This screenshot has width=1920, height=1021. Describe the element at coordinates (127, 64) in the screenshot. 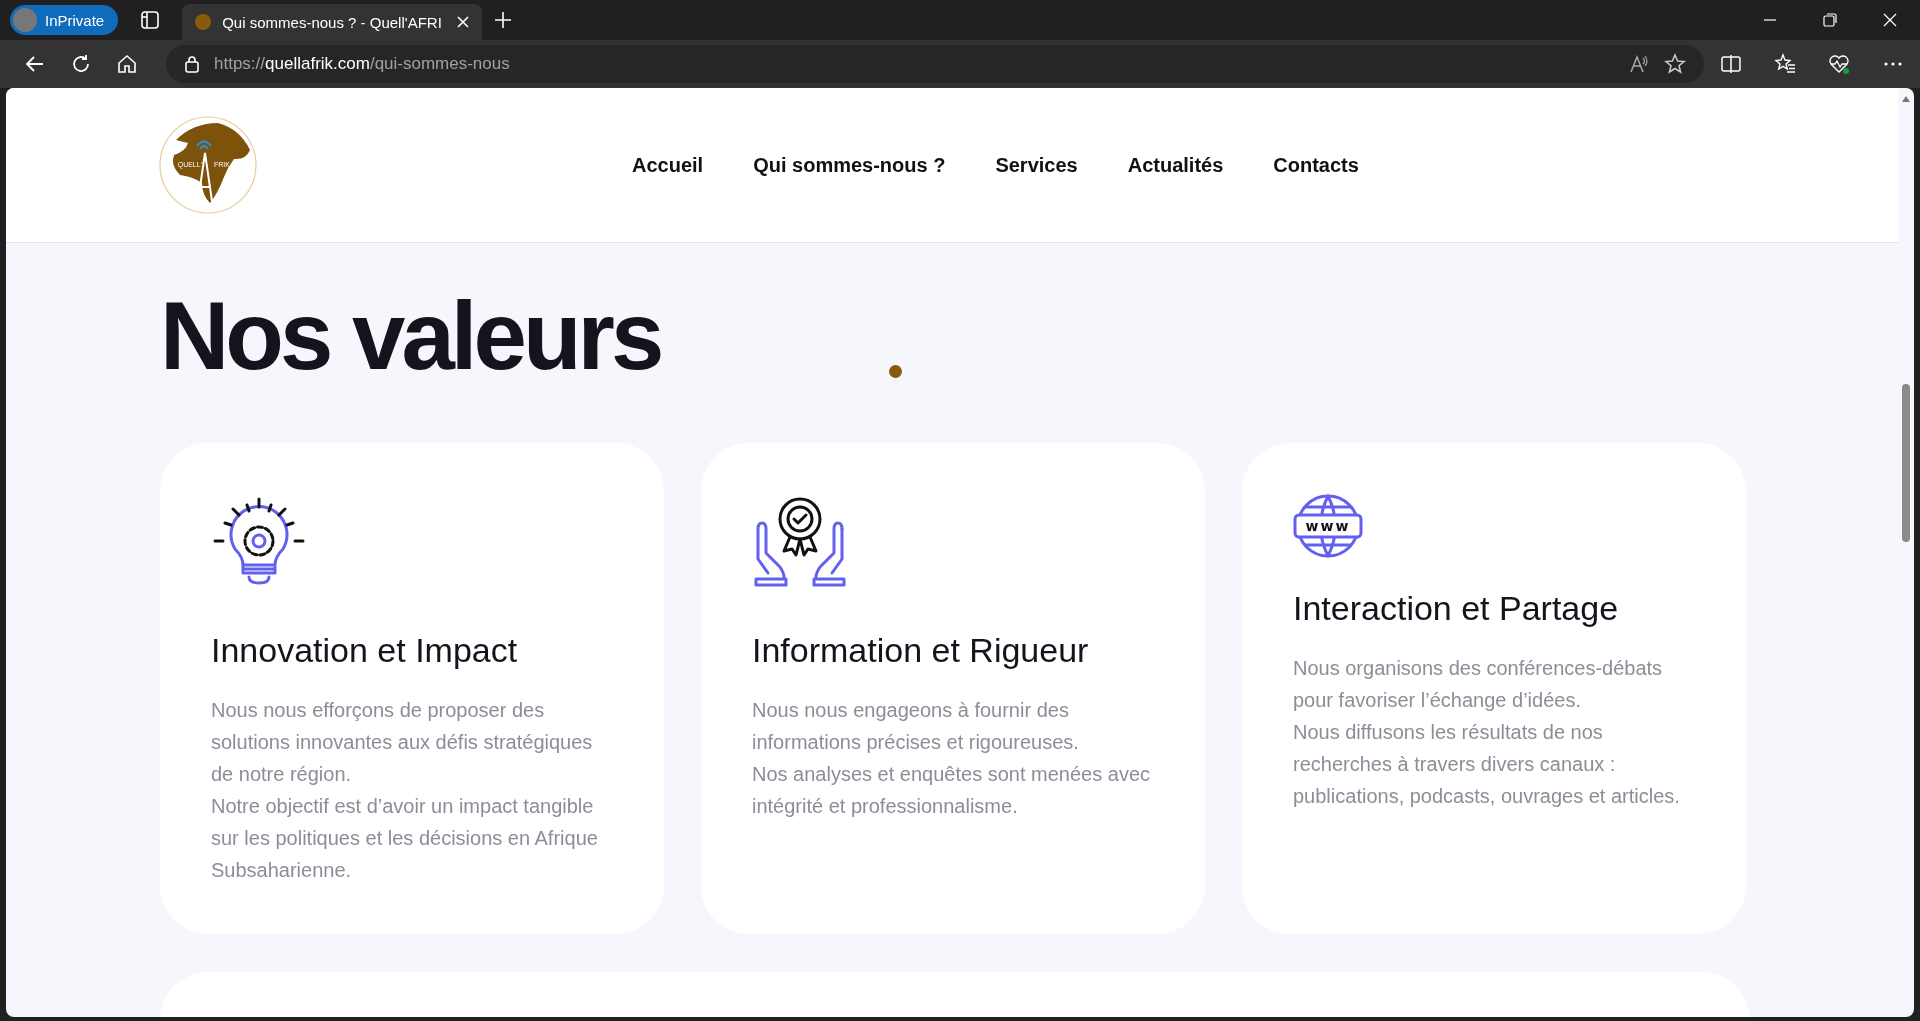

I see `home-icon` at that location.